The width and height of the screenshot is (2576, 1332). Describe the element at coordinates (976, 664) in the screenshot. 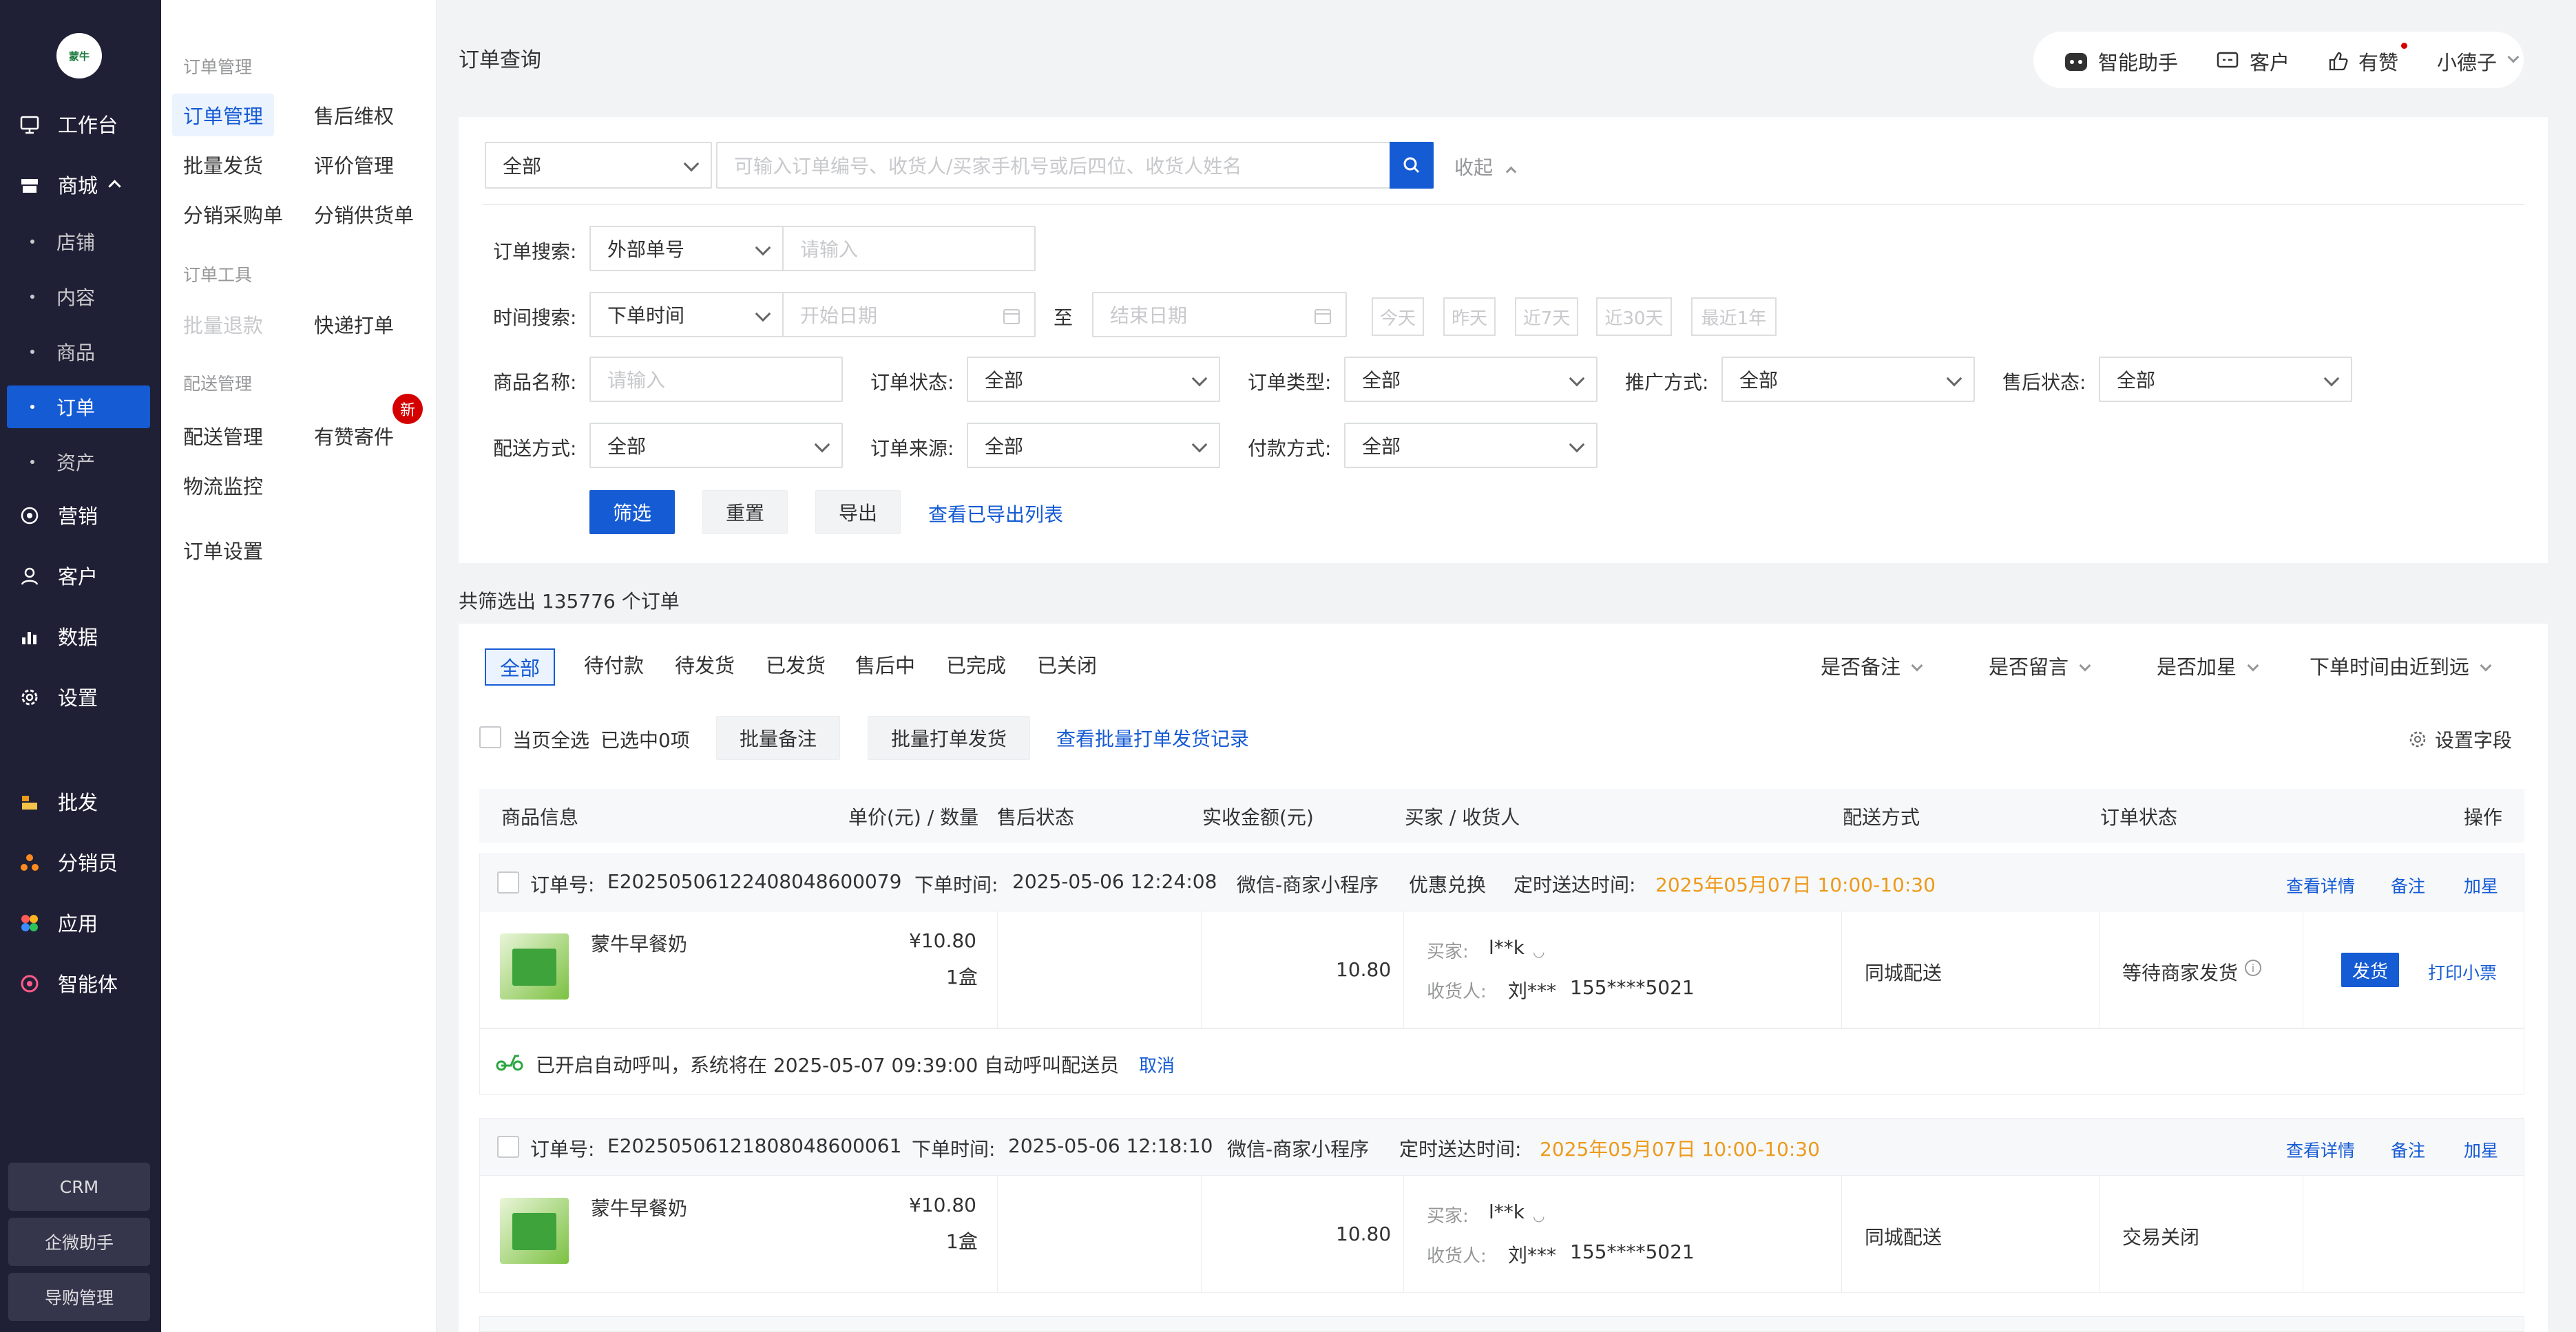

I see `tab-completed: 已完成` at that location.